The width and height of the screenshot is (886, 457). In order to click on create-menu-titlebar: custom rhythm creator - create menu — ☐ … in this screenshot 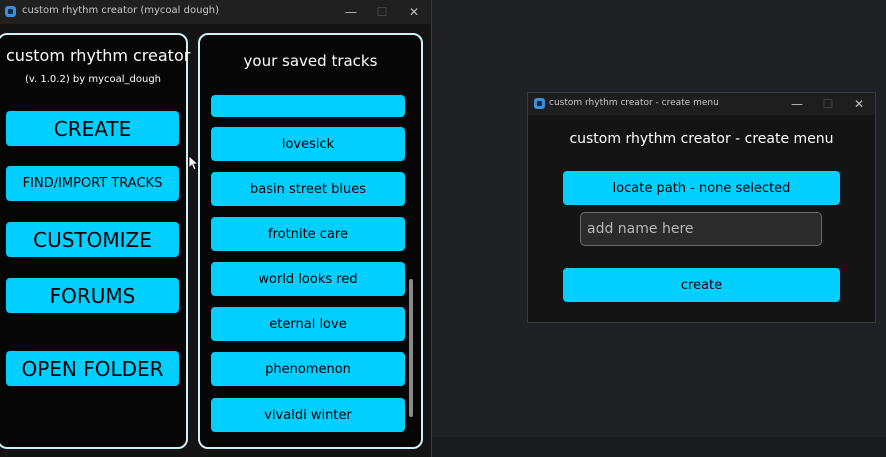, I will do `click(701, 104)`.